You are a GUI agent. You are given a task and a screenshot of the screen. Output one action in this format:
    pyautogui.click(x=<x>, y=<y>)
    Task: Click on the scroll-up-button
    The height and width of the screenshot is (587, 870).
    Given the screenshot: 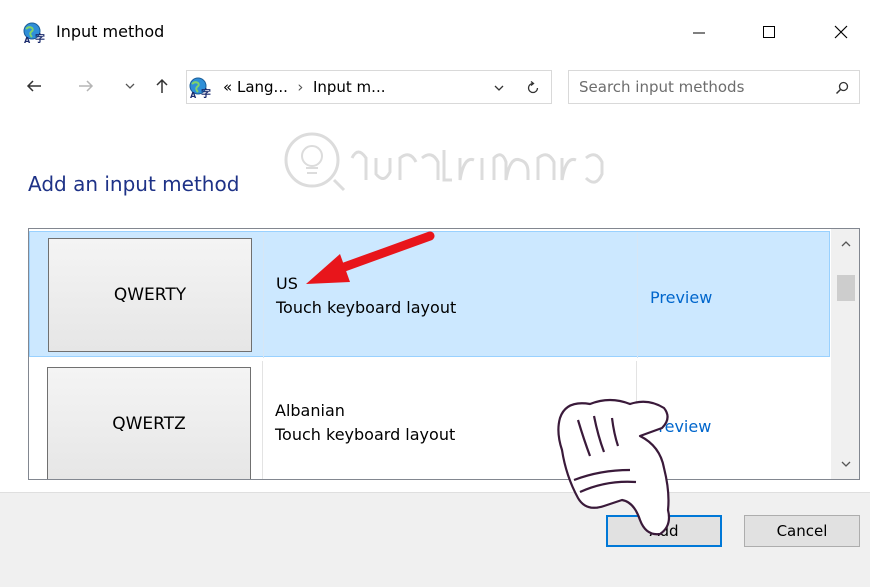 What is the action you would take?
    pyautogui.click(x=845, y=244)
    